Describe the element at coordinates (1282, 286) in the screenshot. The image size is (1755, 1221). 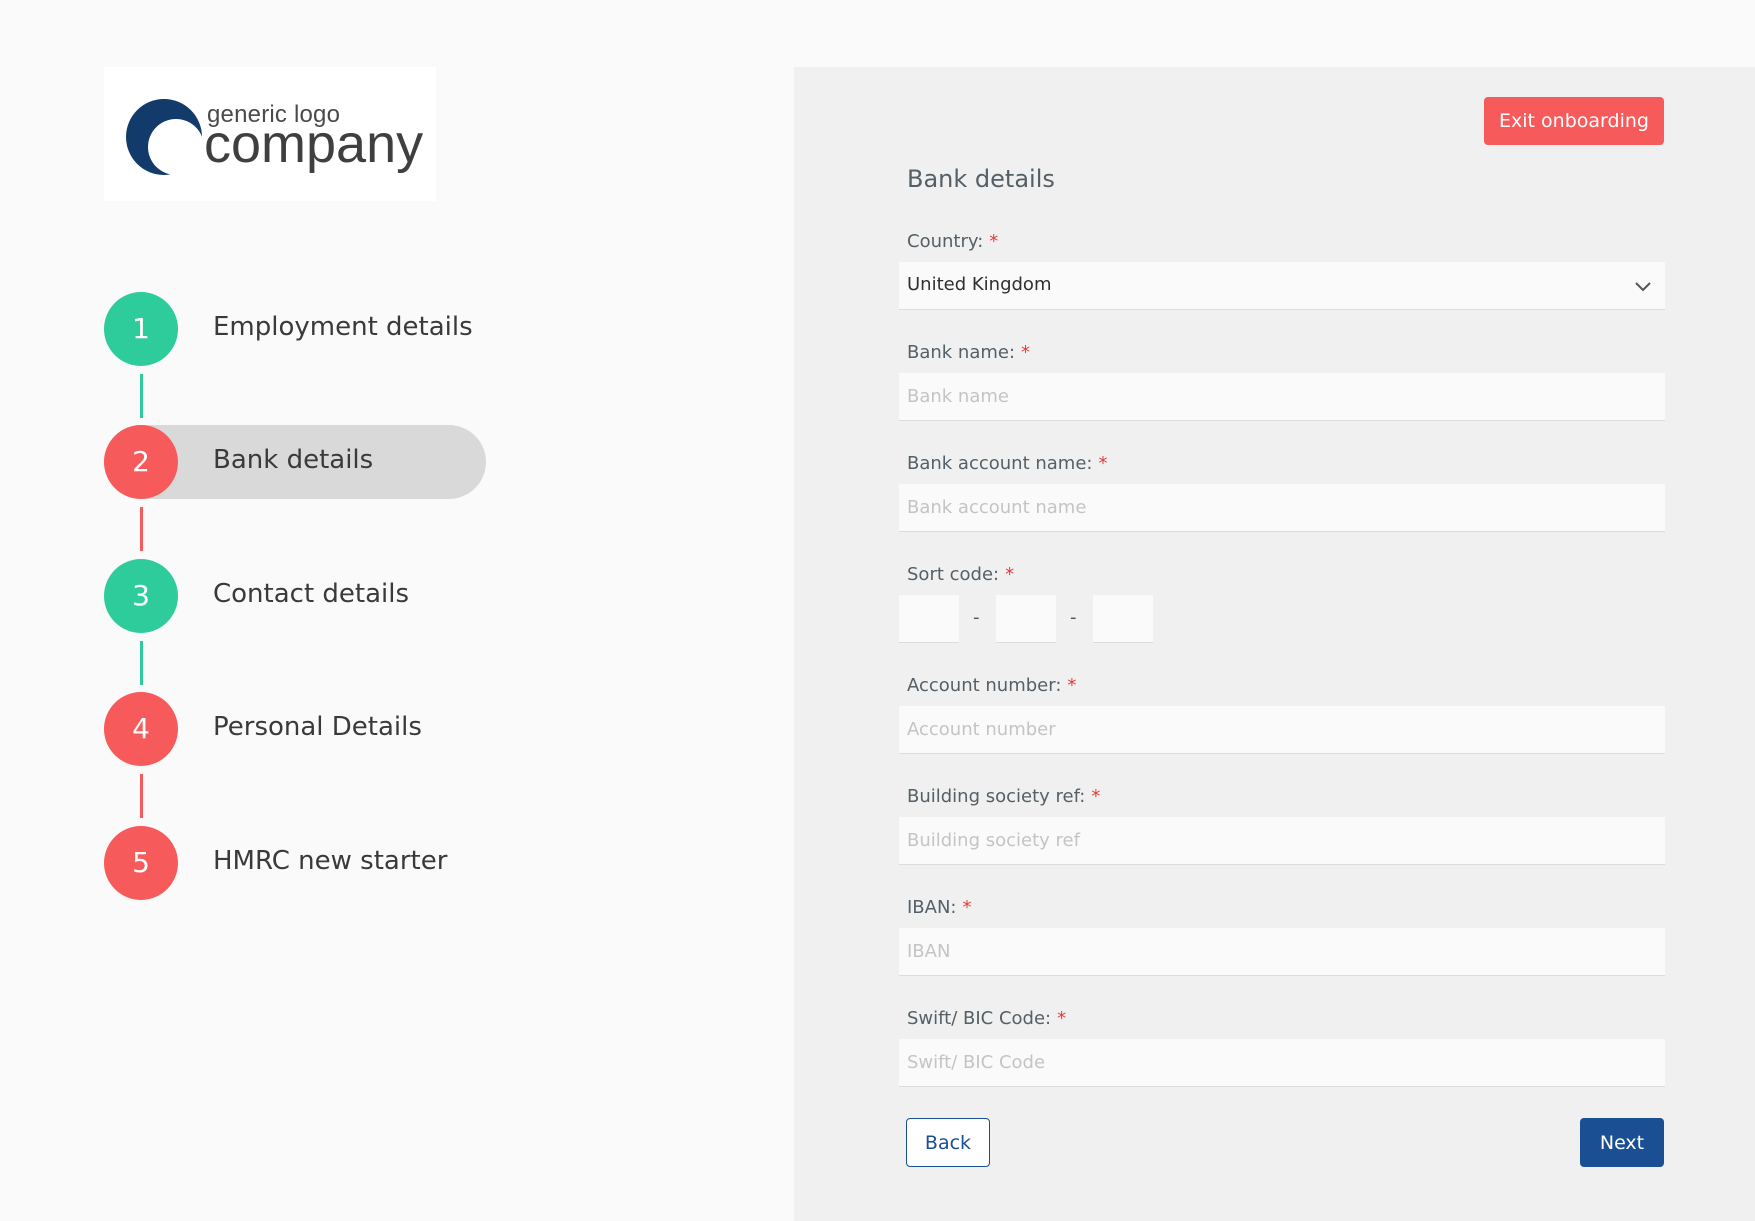
I see `country-select: United Kingdom` at that location.